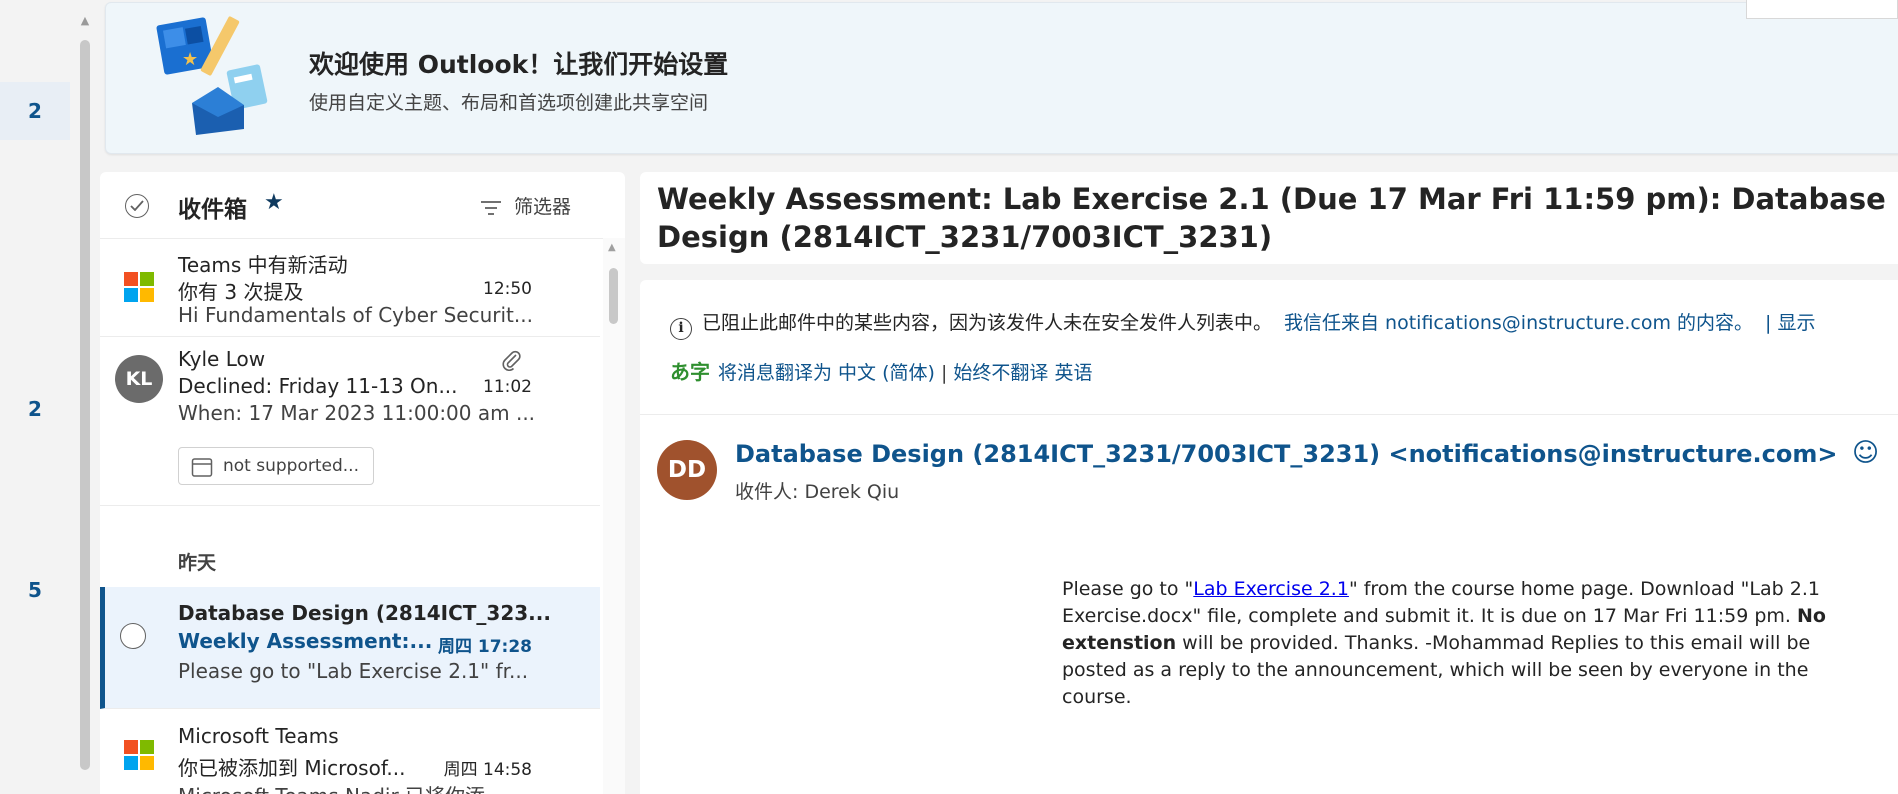 The width and height of the screenshot is (1898, 794). What do you see at coordinates (212, 210) in the screenshot?
I see `folder-title: 收件箱` at bounding box center [212, 210].